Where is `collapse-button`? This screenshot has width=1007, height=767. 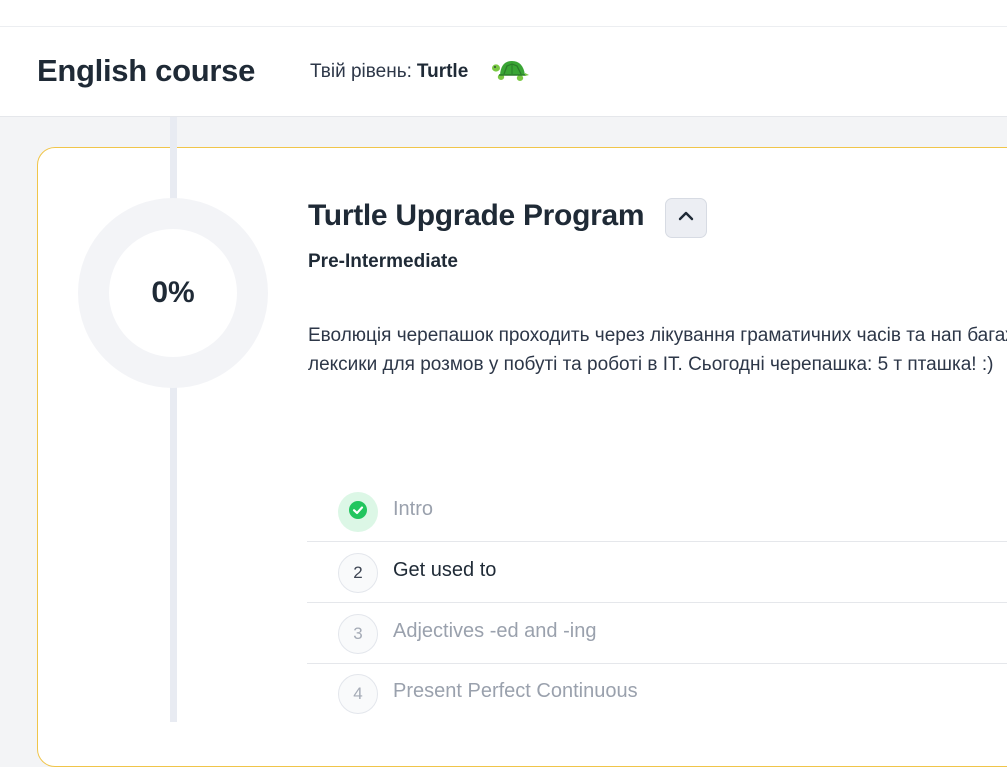 collapse-button is located at coordinates (686, 218).